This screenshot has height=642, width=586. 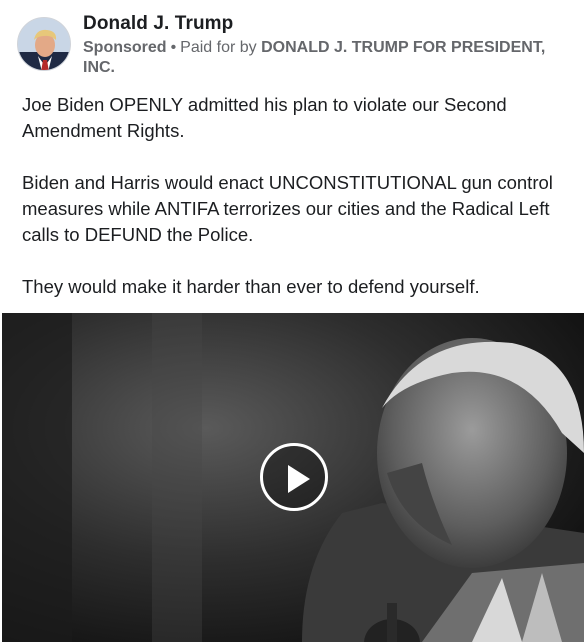 I want to click on profile-photo, so click(x=44, y=44).